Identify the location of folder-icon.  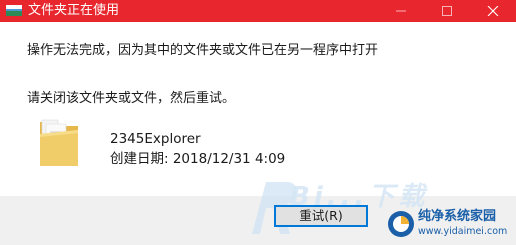
(59, 142).